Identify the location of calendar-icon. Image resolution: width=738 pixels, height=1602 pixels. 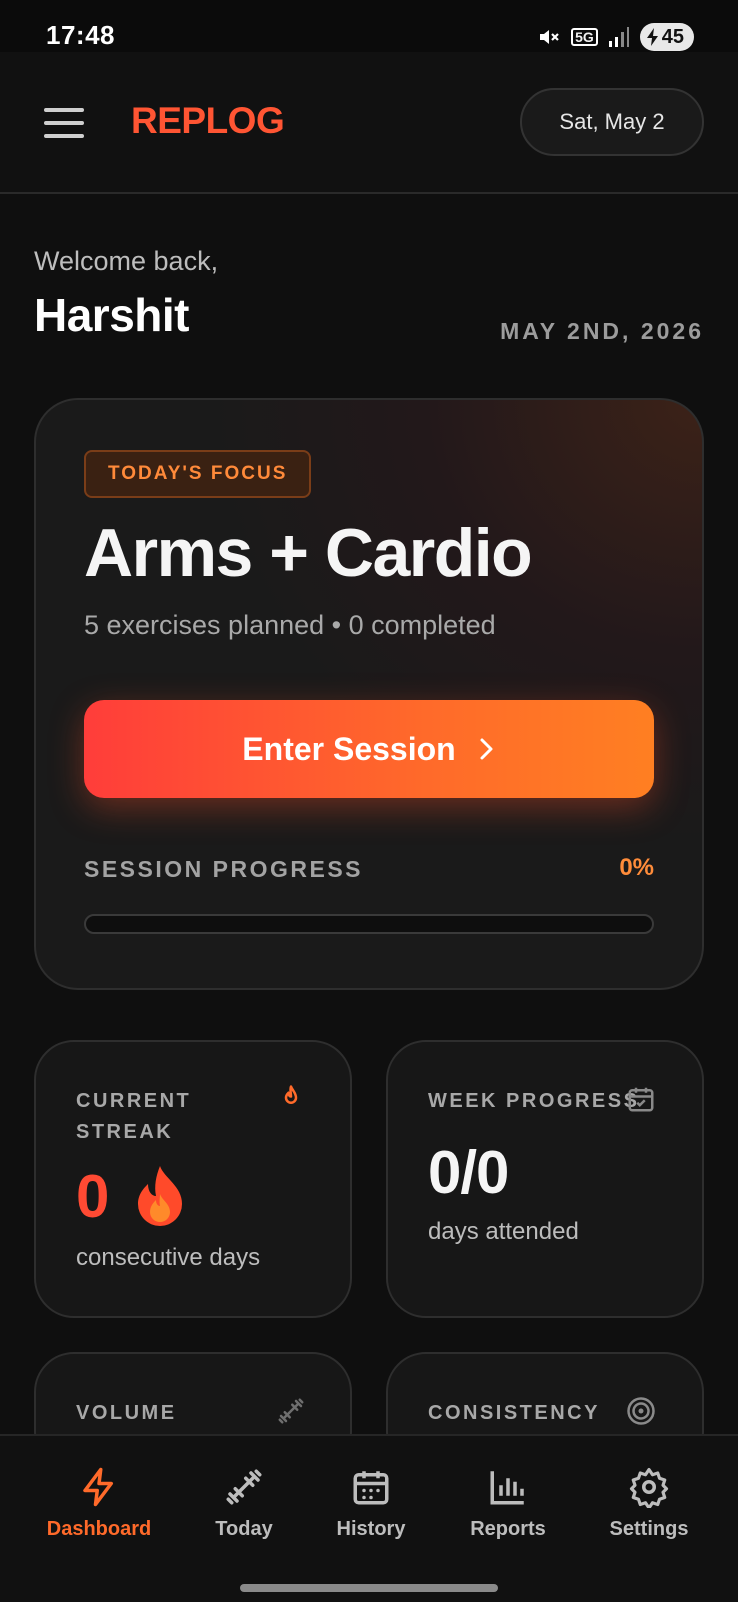
(371, 1488).